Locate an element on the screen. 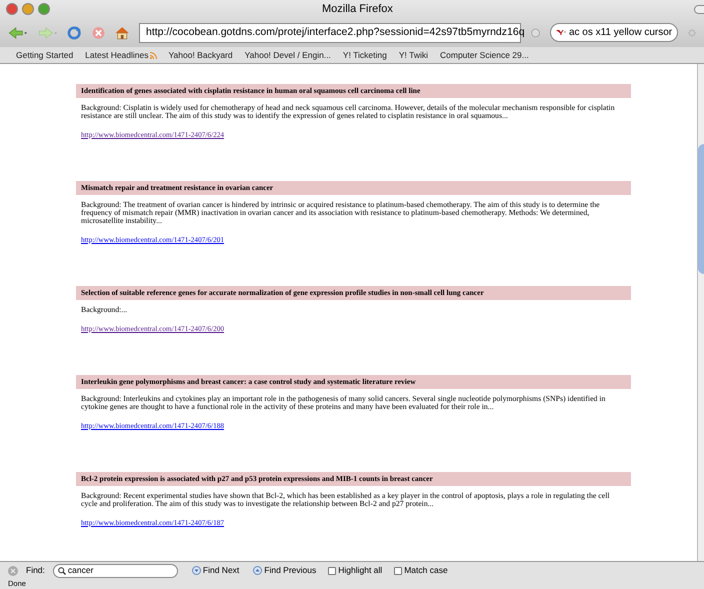  find-option: Highlight all is located at coordinates (355, 570).